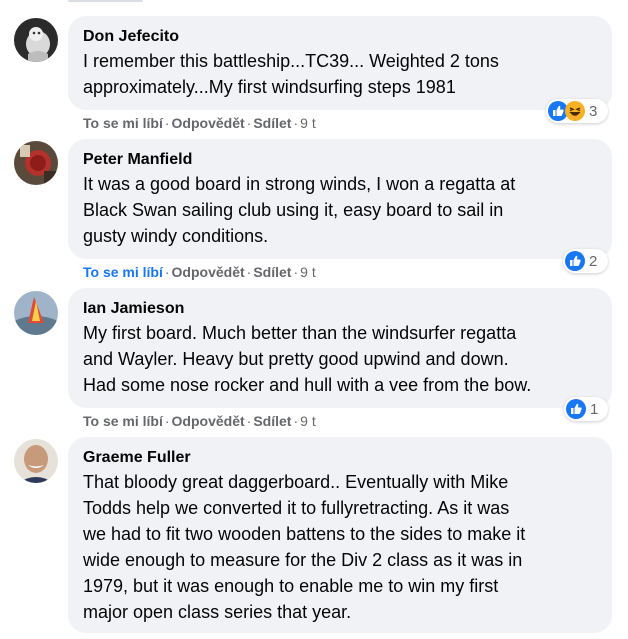  I want to click on comment-author: Don Jefecito, so click(339, 37).